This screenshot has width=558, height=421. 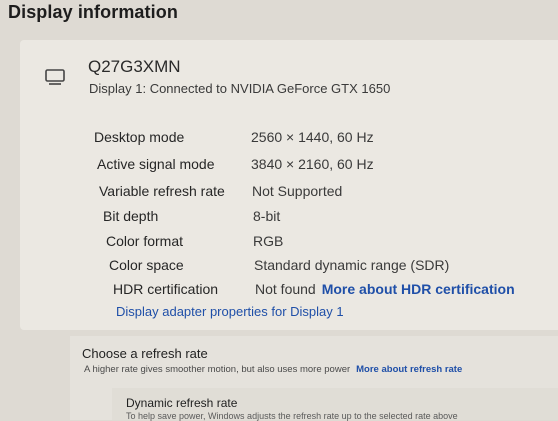 What do you see at coordinates (93, 12) in the screenshot?
I see `page-title: Display information` at bounding box center [93, 12].